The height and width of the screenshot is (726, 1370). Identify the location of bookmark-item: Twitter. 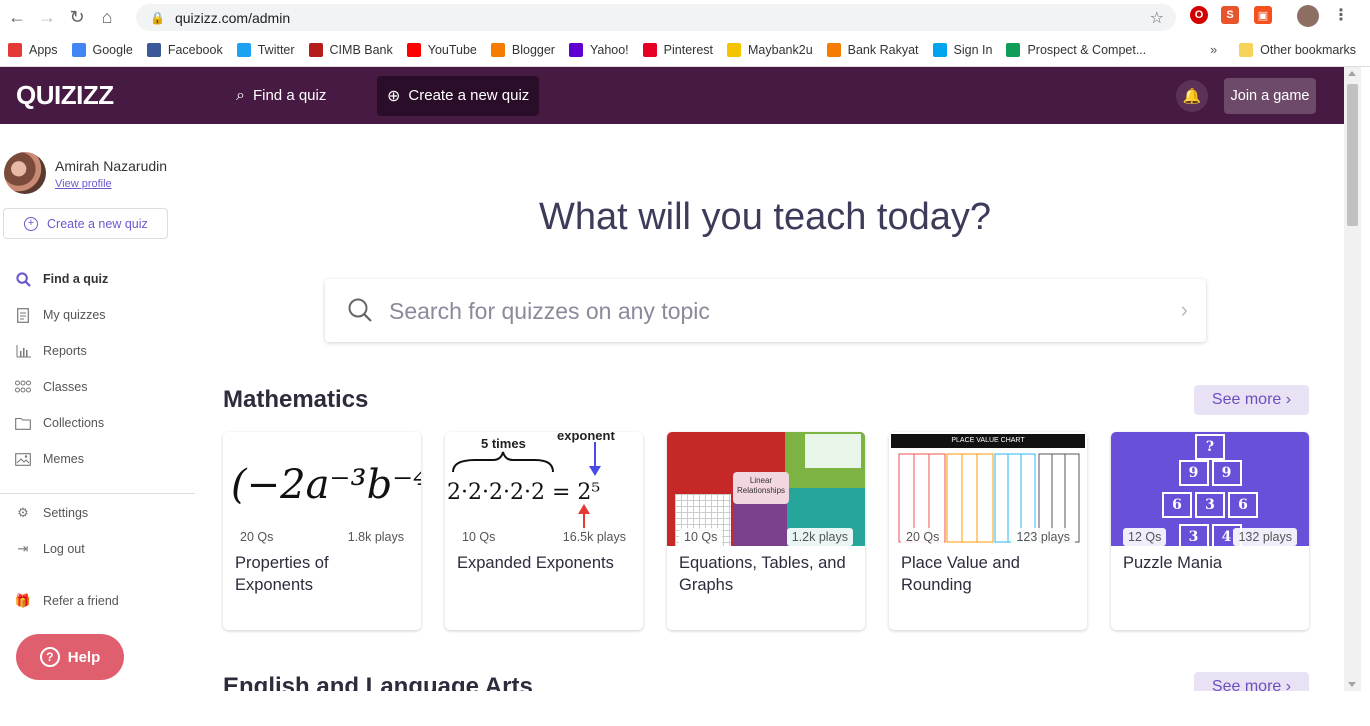
(265, 50).